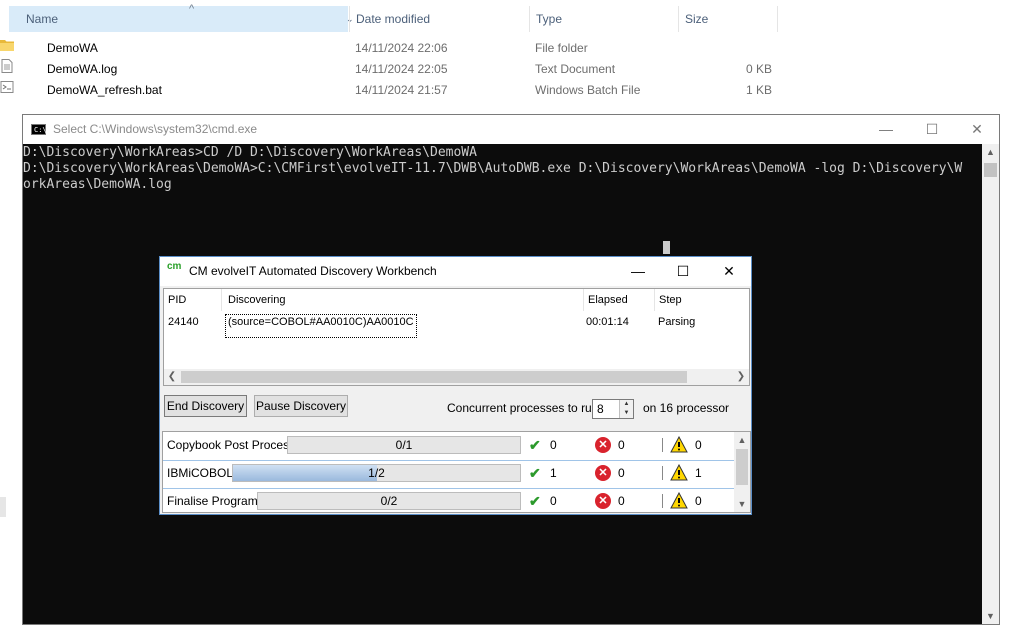 This screenshot has width=1020, height=639. Describe the element at coordinates (607, 322) in the screenshot. I see `grid-cell-elapsed: 00:01:14` at that location.